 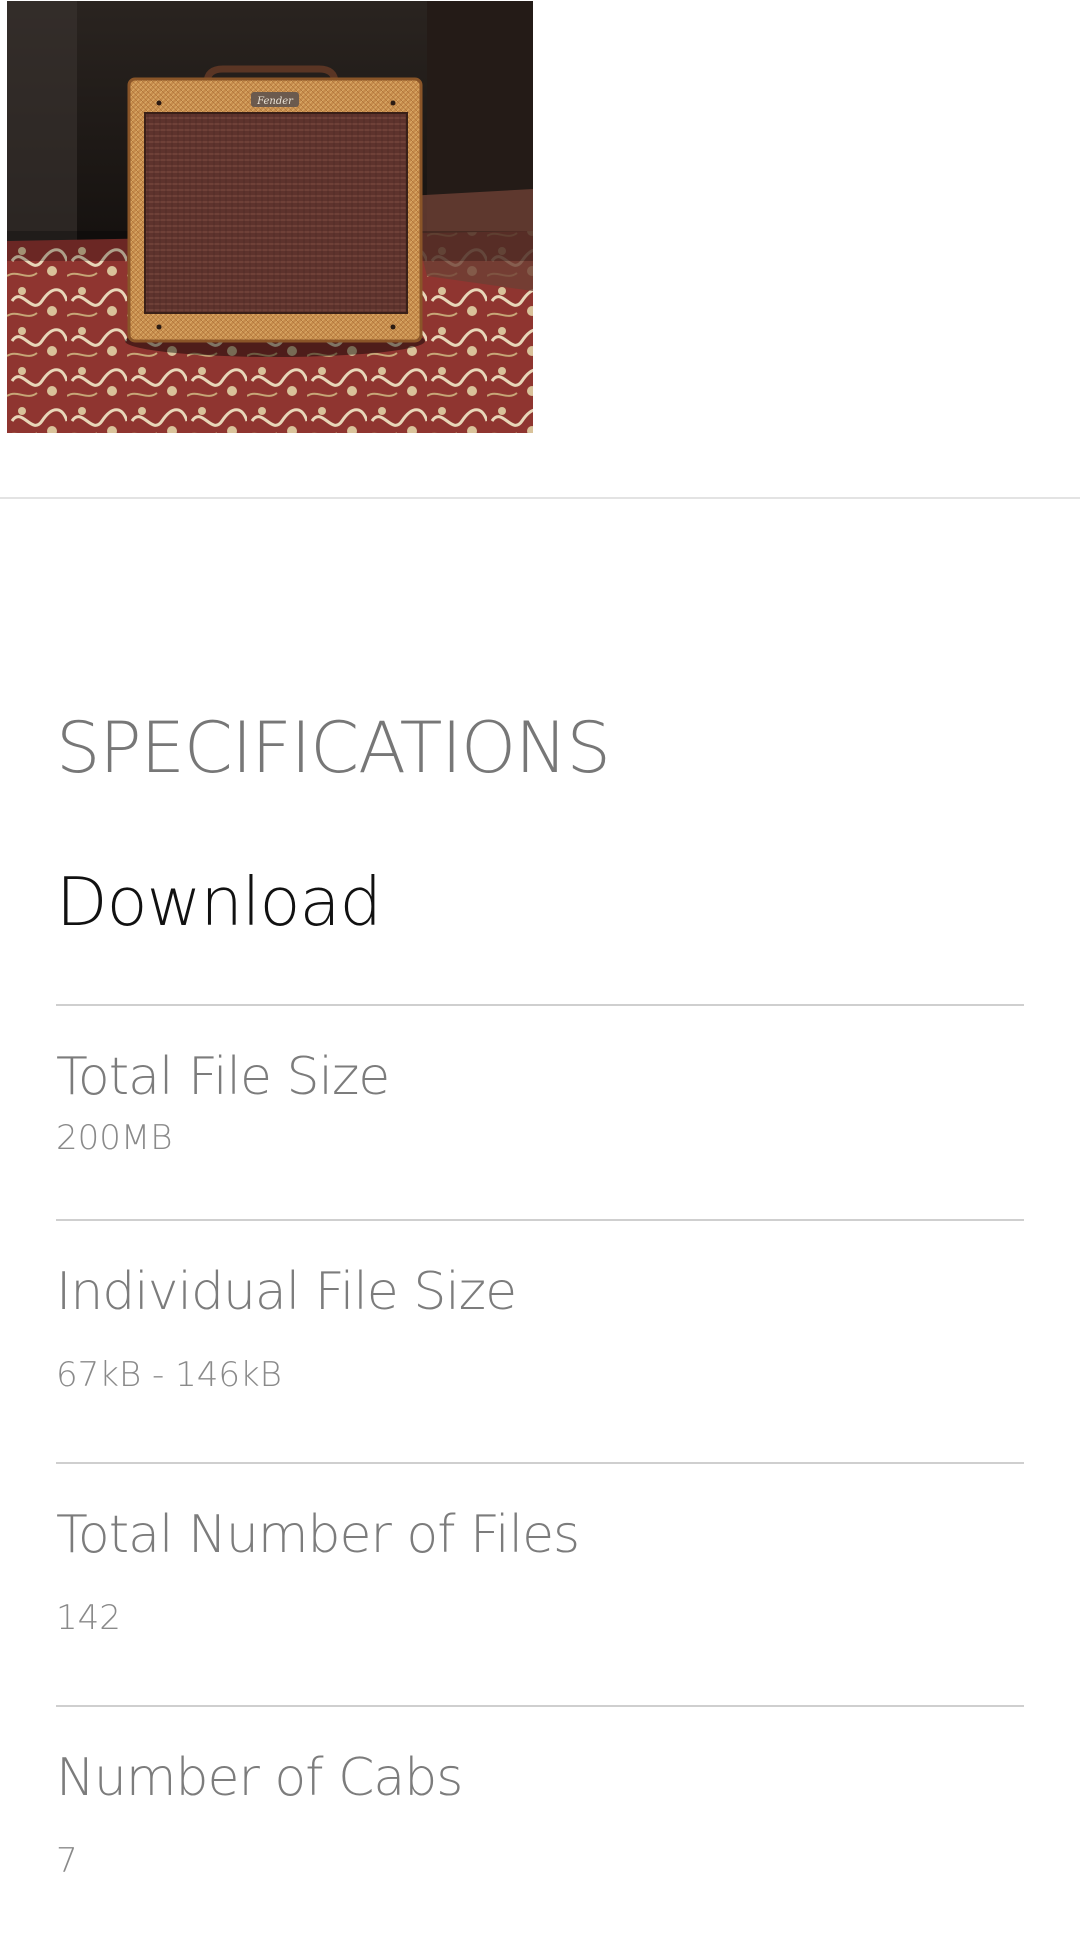 I want to click on spec-row-number-of-cabs: Number of Cabs 7, so click(x=540, y=1820).